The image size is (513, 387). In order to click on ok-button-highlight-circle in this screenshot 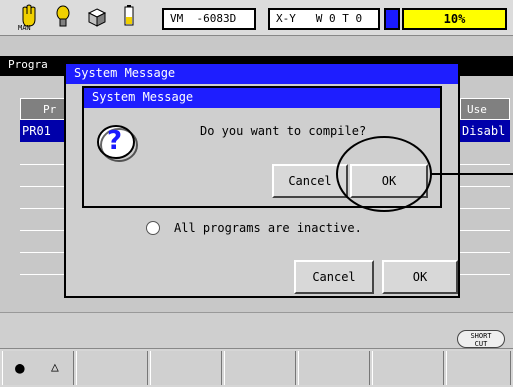, I will do `click(384, 174)`.